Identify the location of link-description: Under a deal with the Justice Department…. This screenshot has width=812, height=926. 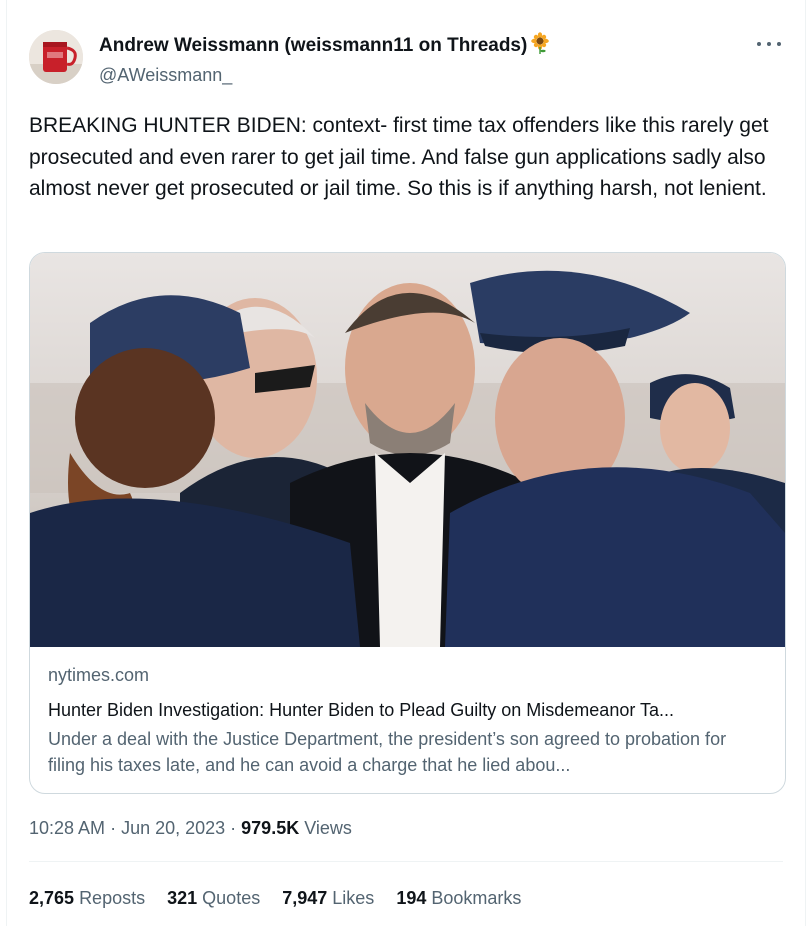
(387, 752).